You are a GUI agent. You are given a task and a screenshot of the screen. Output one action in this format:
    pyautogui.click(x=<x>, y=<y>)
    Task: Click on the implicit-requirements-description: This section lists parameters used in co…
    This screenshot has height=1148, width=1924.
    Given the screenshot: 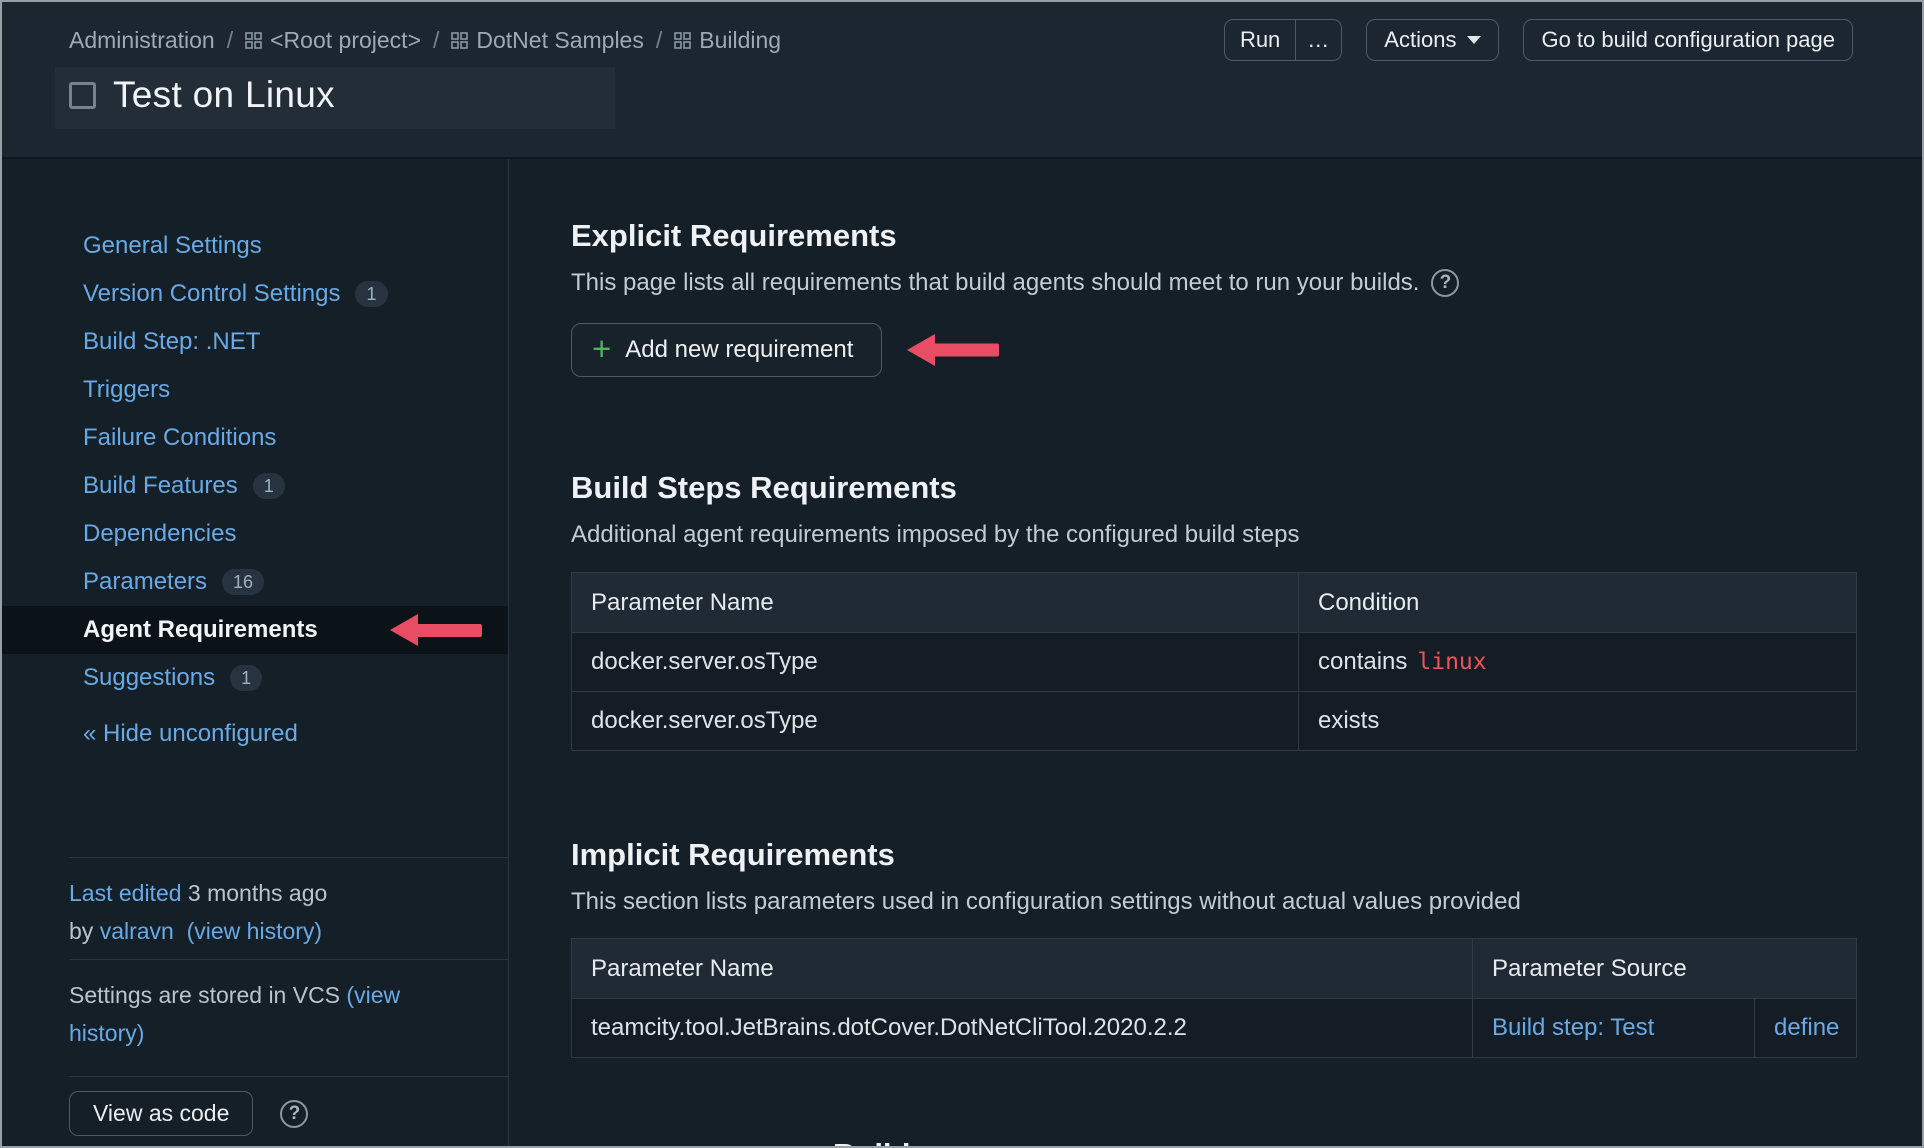 What is the action you would take?
    pyautogui.click(x=1046, y=901)
    